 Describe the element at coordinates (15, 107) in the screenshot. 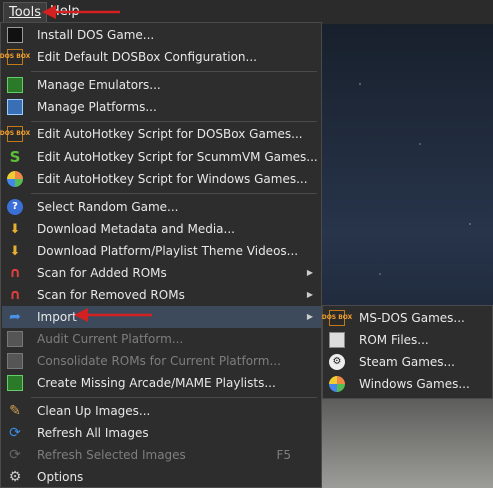

I see `monitor-icon` at that location.